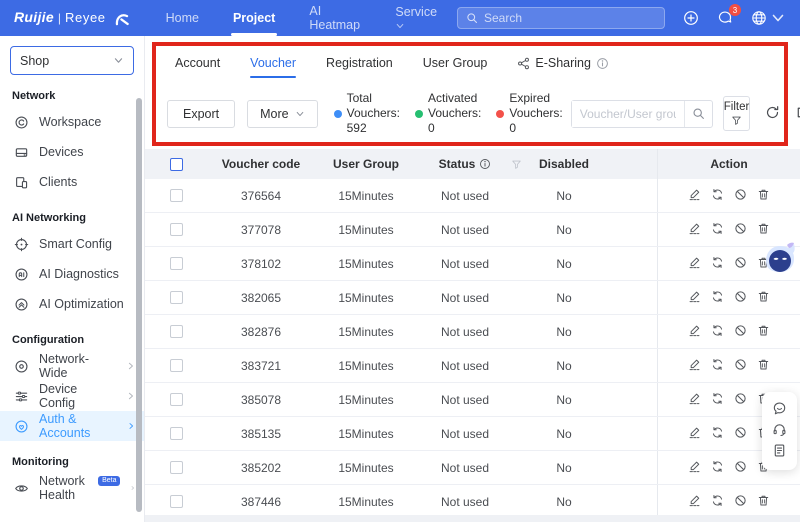 The height and width of the screenshot is (522, 800). I want to click on info-icon, so click(485, 164).